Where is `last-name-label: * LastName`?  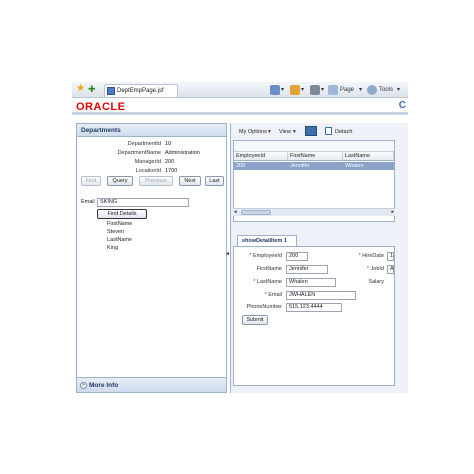
last-name-label: * LastName is located at coordinates (267, 282).